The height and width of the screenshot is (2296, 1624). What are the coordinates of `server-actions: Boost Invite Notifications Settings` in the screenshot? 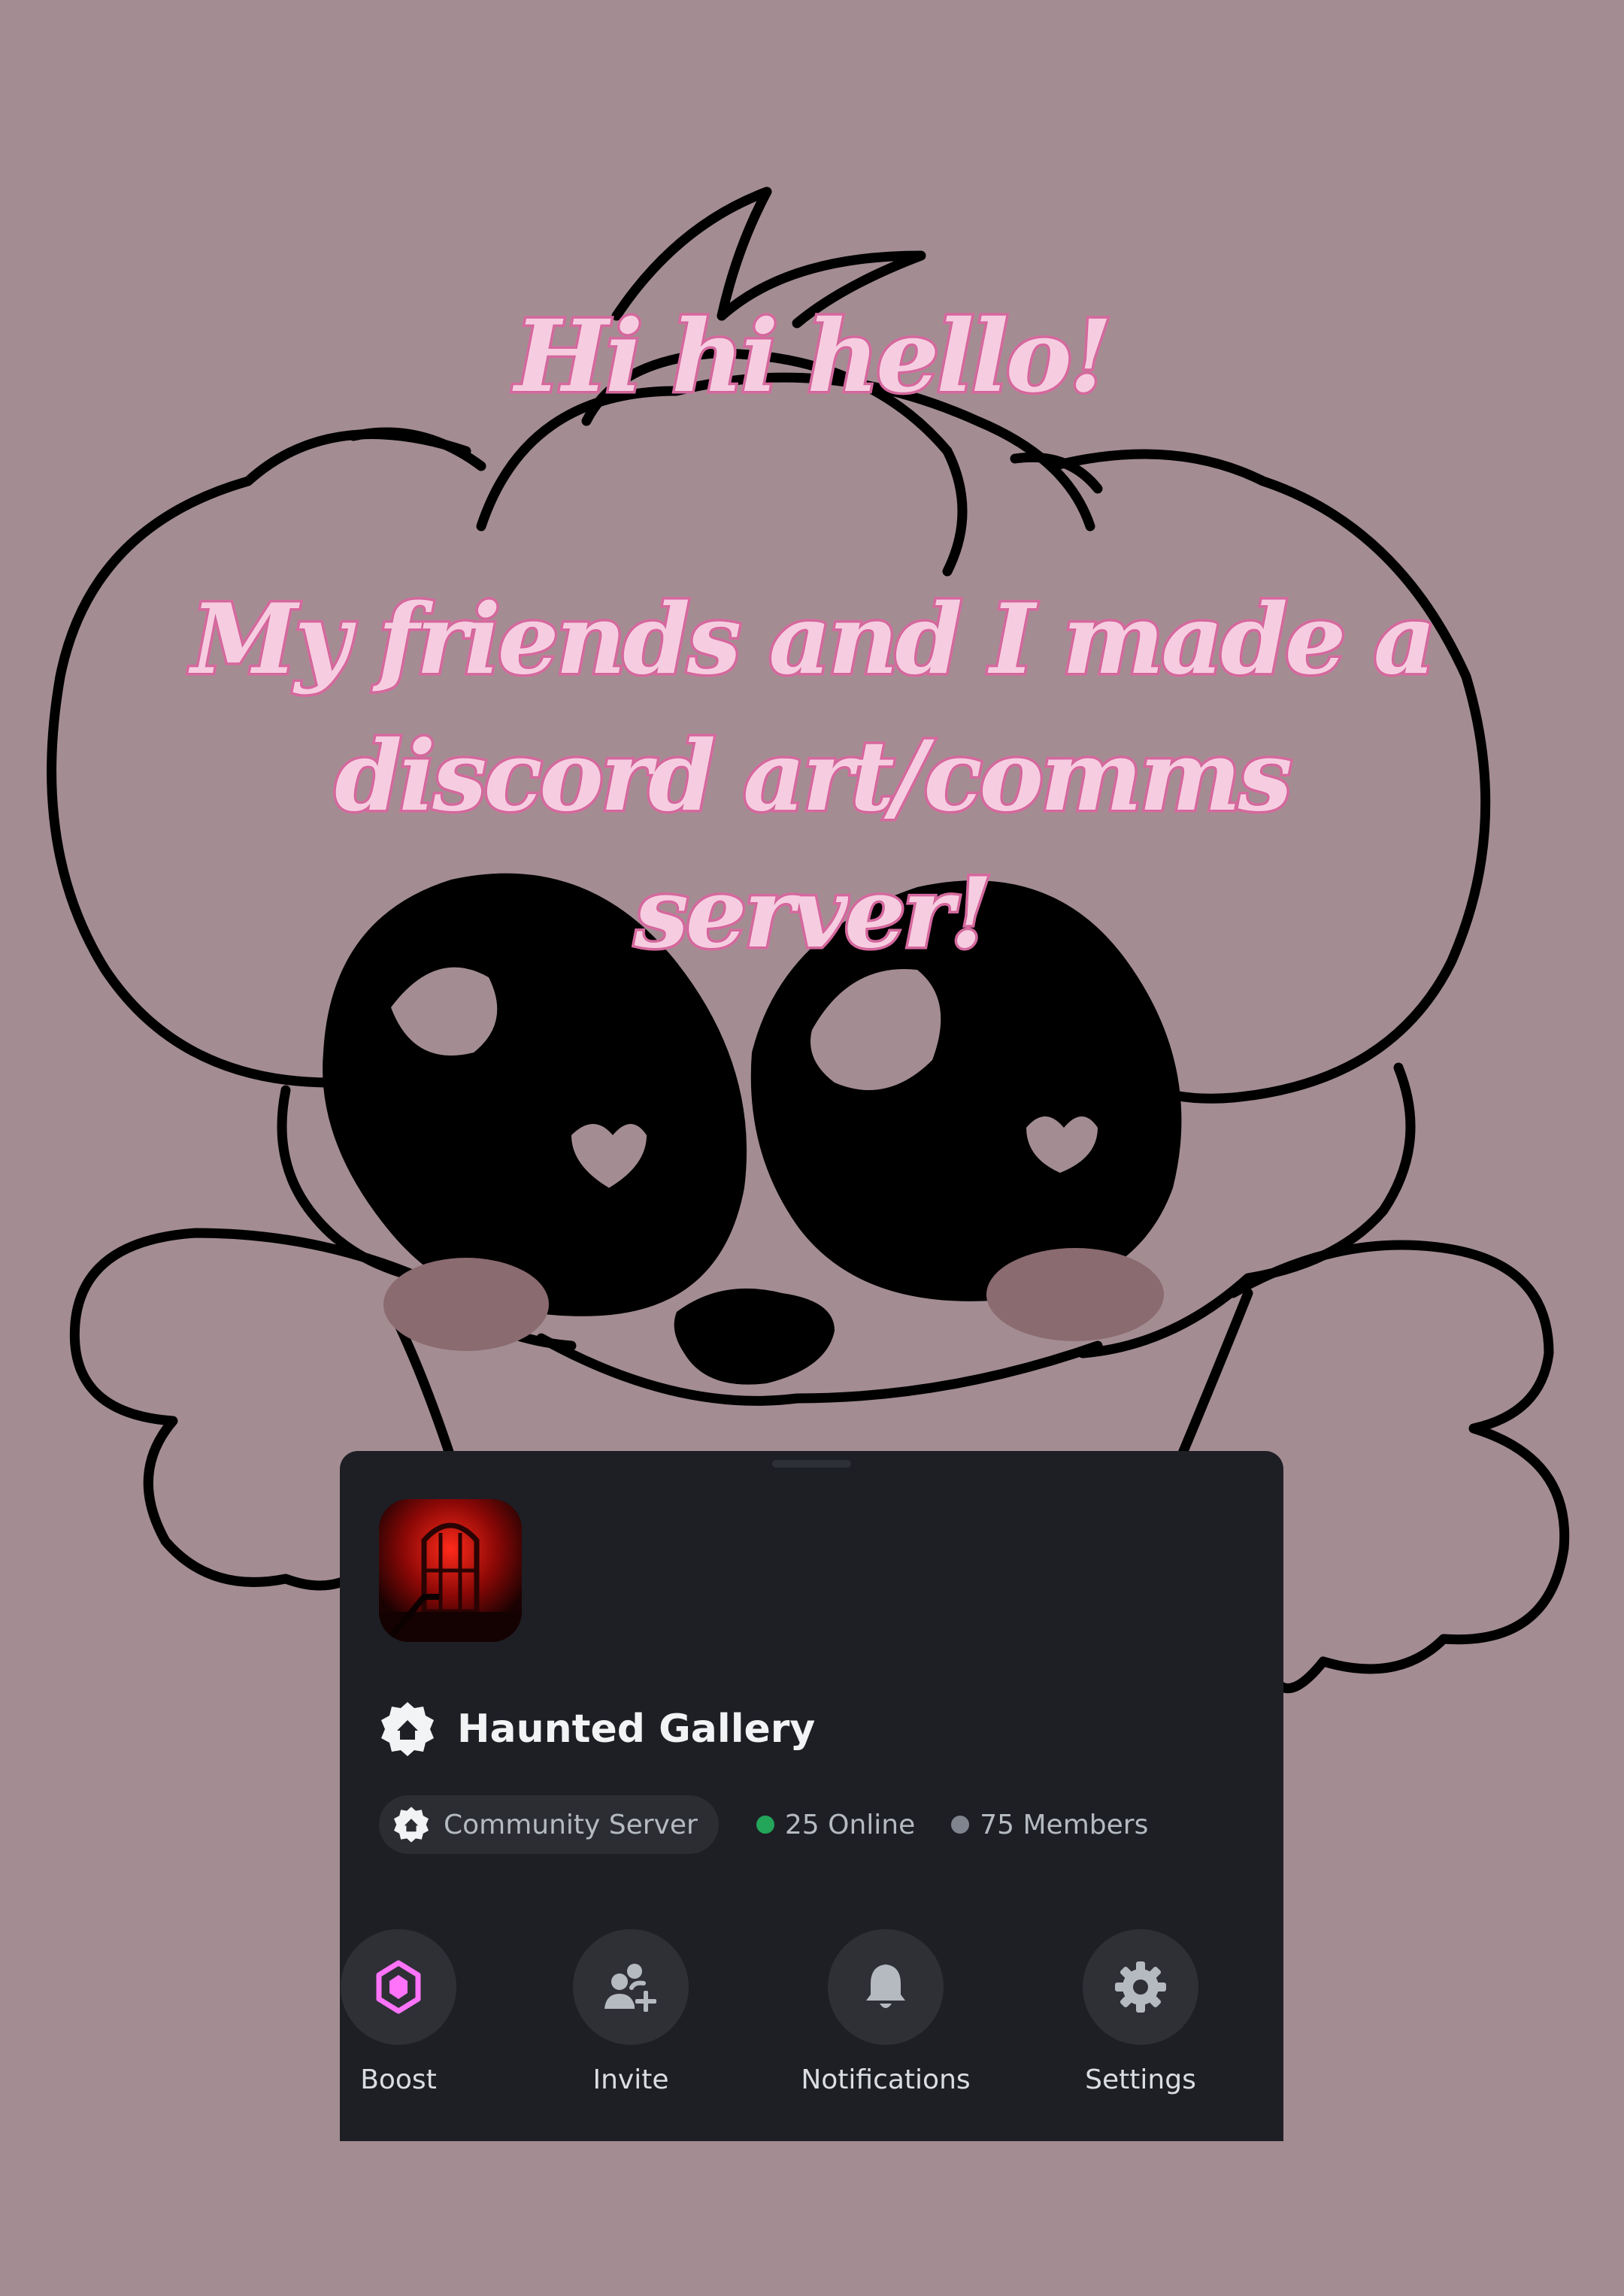 It's located at (811, 2023).